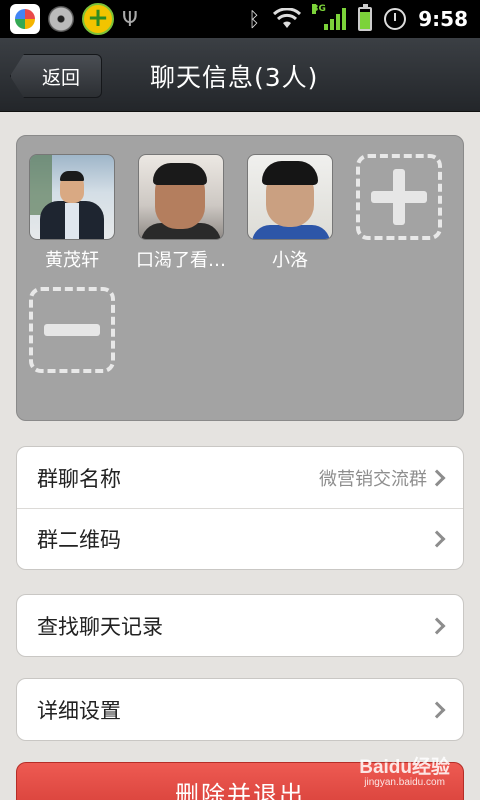 Image resolution: width=480 pixels, height=800 pixels. What do you see at coordinates (234, 77) in the screenshot?
I see `page-title: 聊天信息(3人)` at bounding box center [234, 77].